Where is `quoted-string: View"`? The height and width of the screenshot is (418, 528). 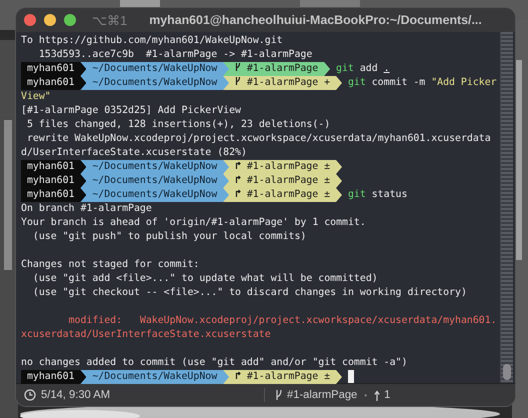
quoted-string: View" is located at coordinates (36, 97).